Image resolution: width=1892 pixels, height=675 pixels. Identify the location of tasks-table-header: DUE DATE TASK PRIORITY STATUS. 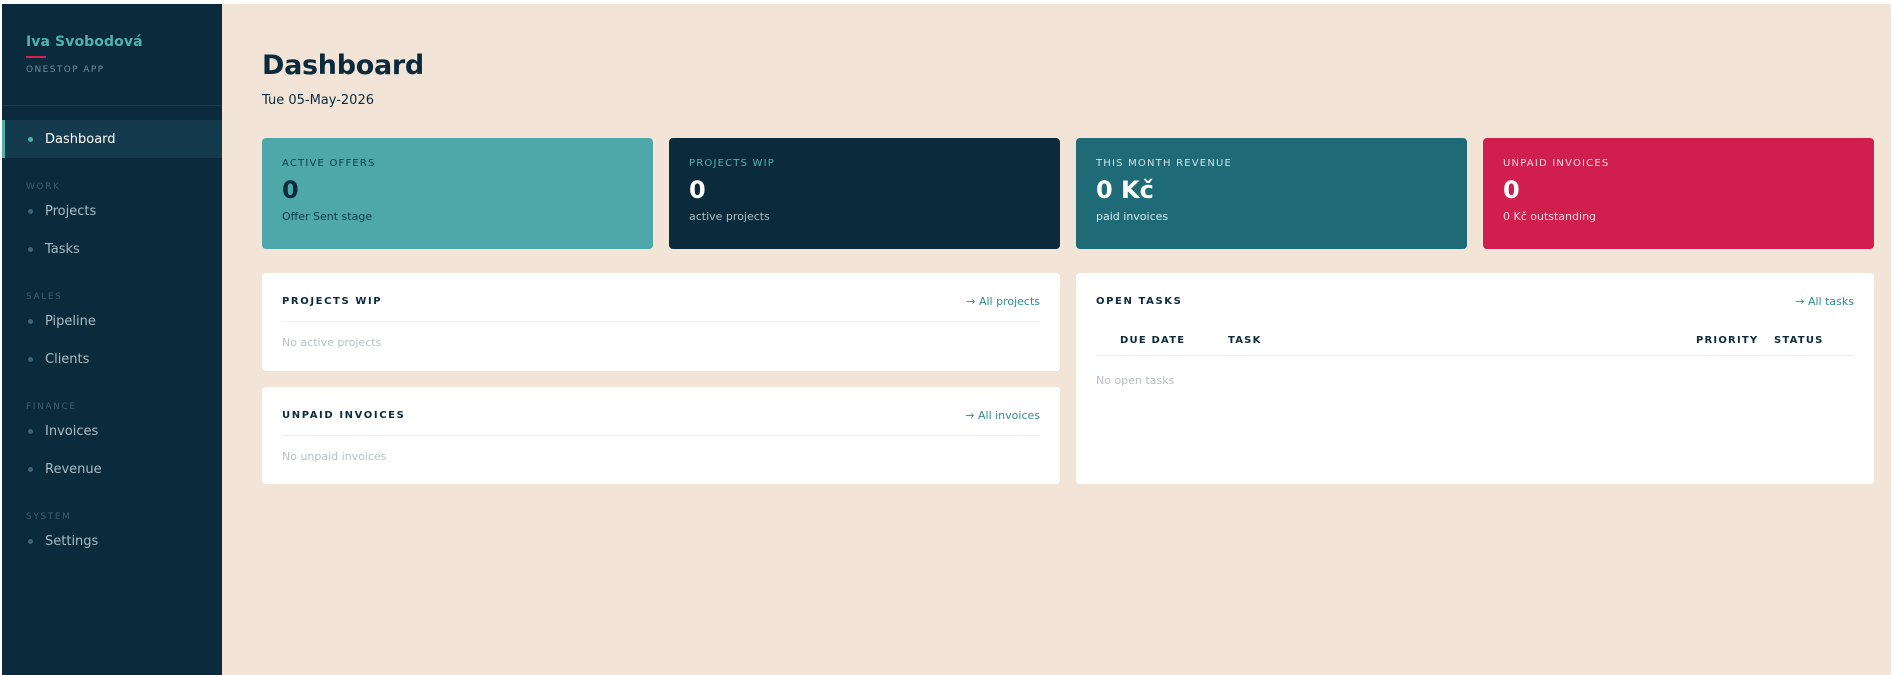
(1475, 340).